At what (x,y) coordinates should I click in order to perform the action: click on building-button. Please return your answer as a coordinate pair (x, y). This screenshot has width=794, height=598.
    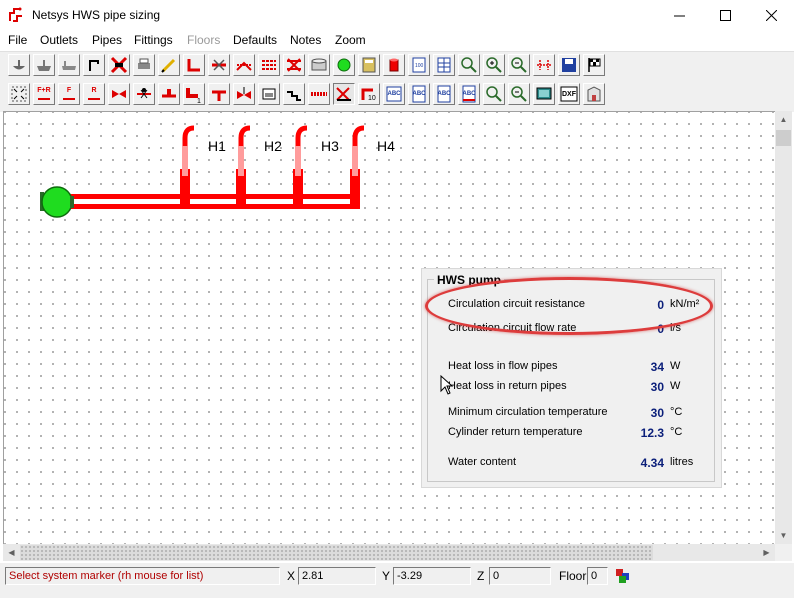
    Looking at the image, I should click on (594, 94).